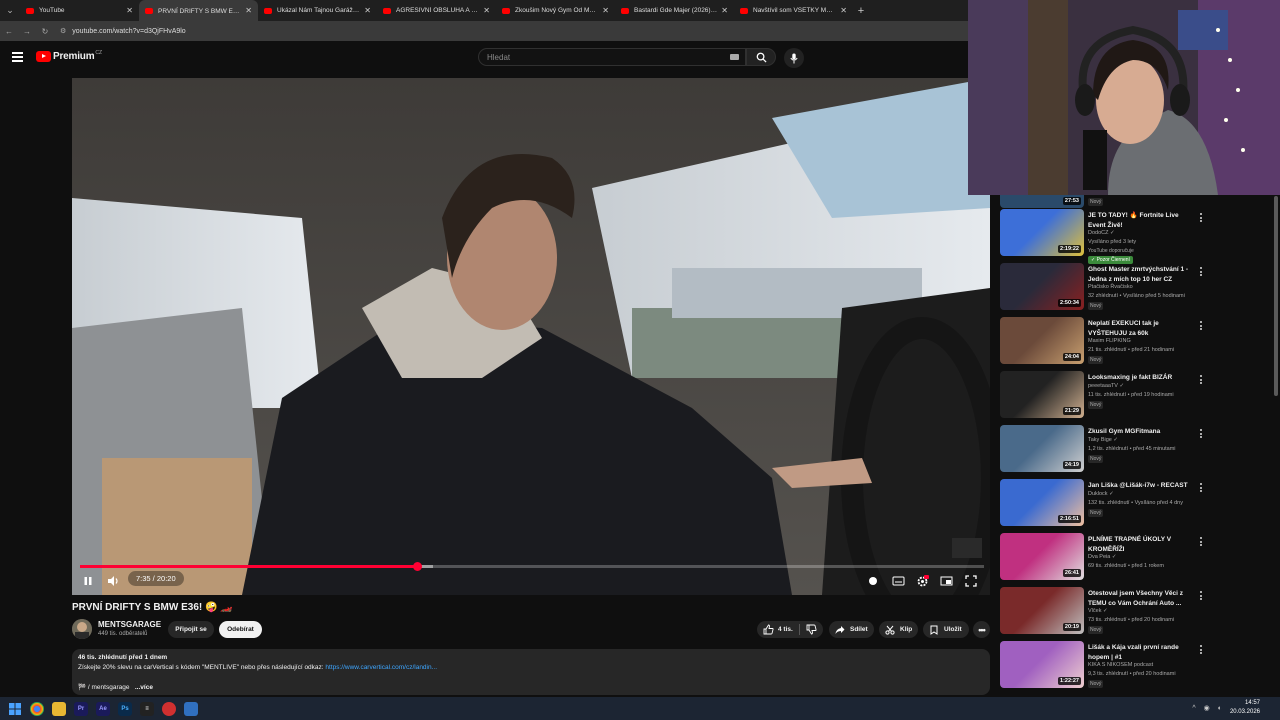 The height and width of the screenshot is (720, 1280). Describe the element at coordinates (794, 58) in the screenshot. I see `voice-search-button` at that location.